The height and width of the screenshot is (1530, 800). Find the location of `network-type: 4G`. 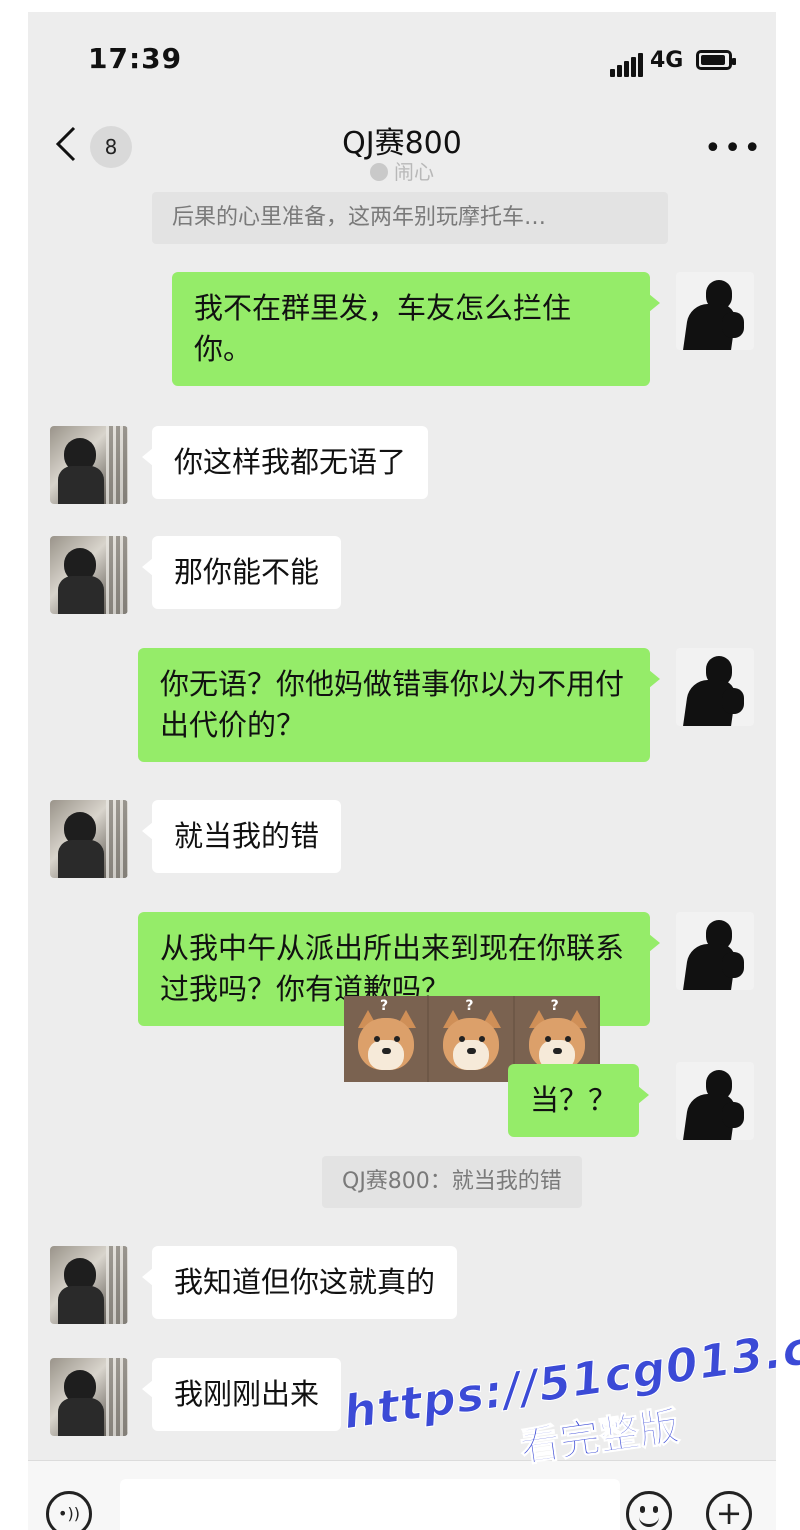

network-type: 4G is located at coordinates (667, 60).